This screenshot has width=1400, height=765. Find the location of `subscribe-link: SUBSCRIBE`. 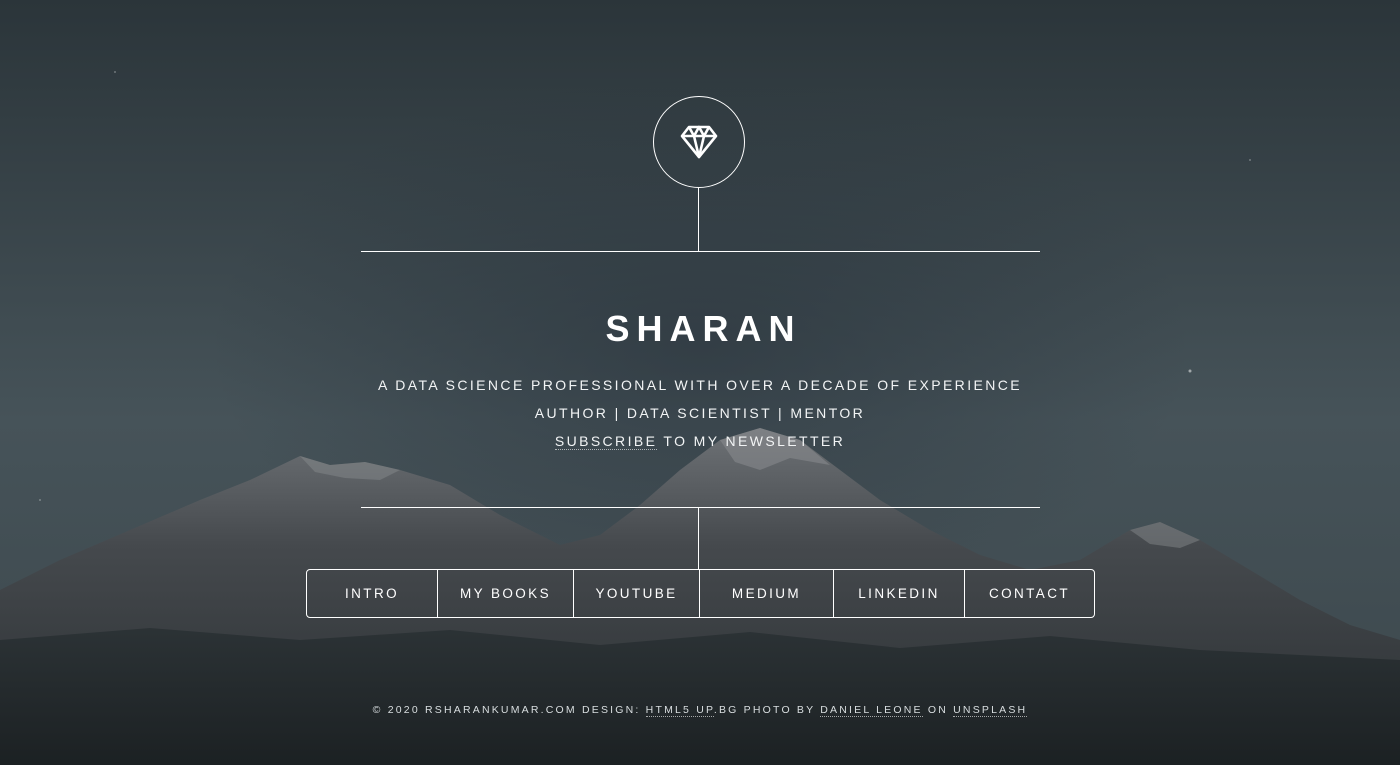

subscribe-link: SUBSCRIBE is located at coordinates (606, 441).